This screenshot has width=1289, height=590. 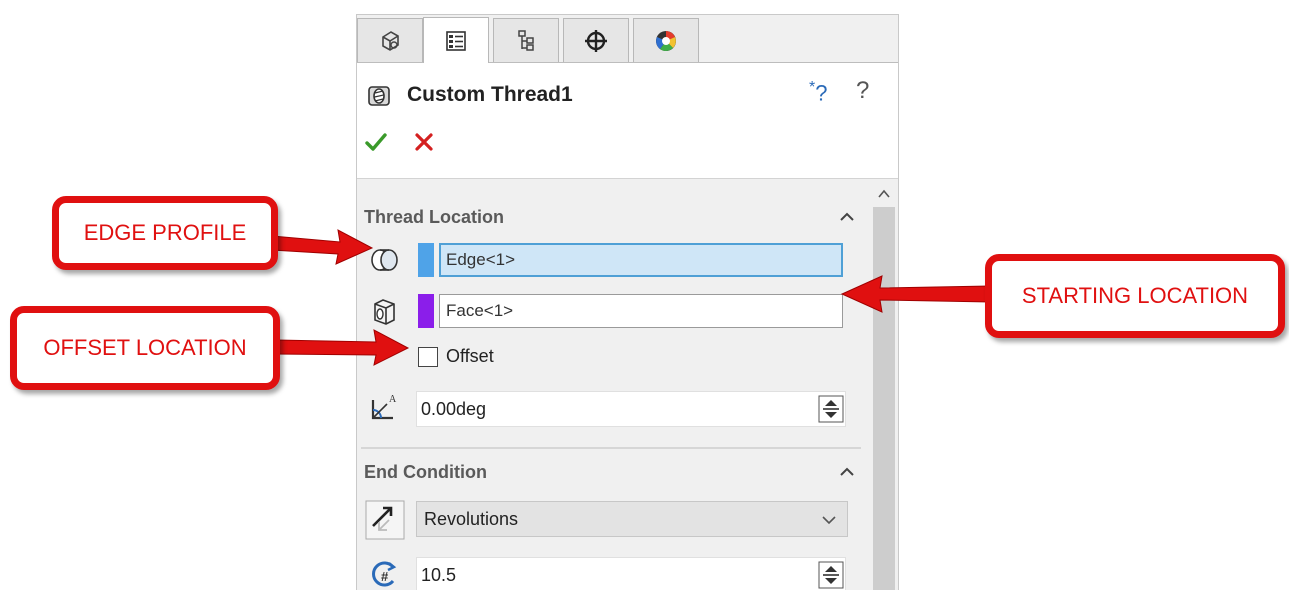 I want to click on tab-dimxpert-manager, so click(x=596, y=40).